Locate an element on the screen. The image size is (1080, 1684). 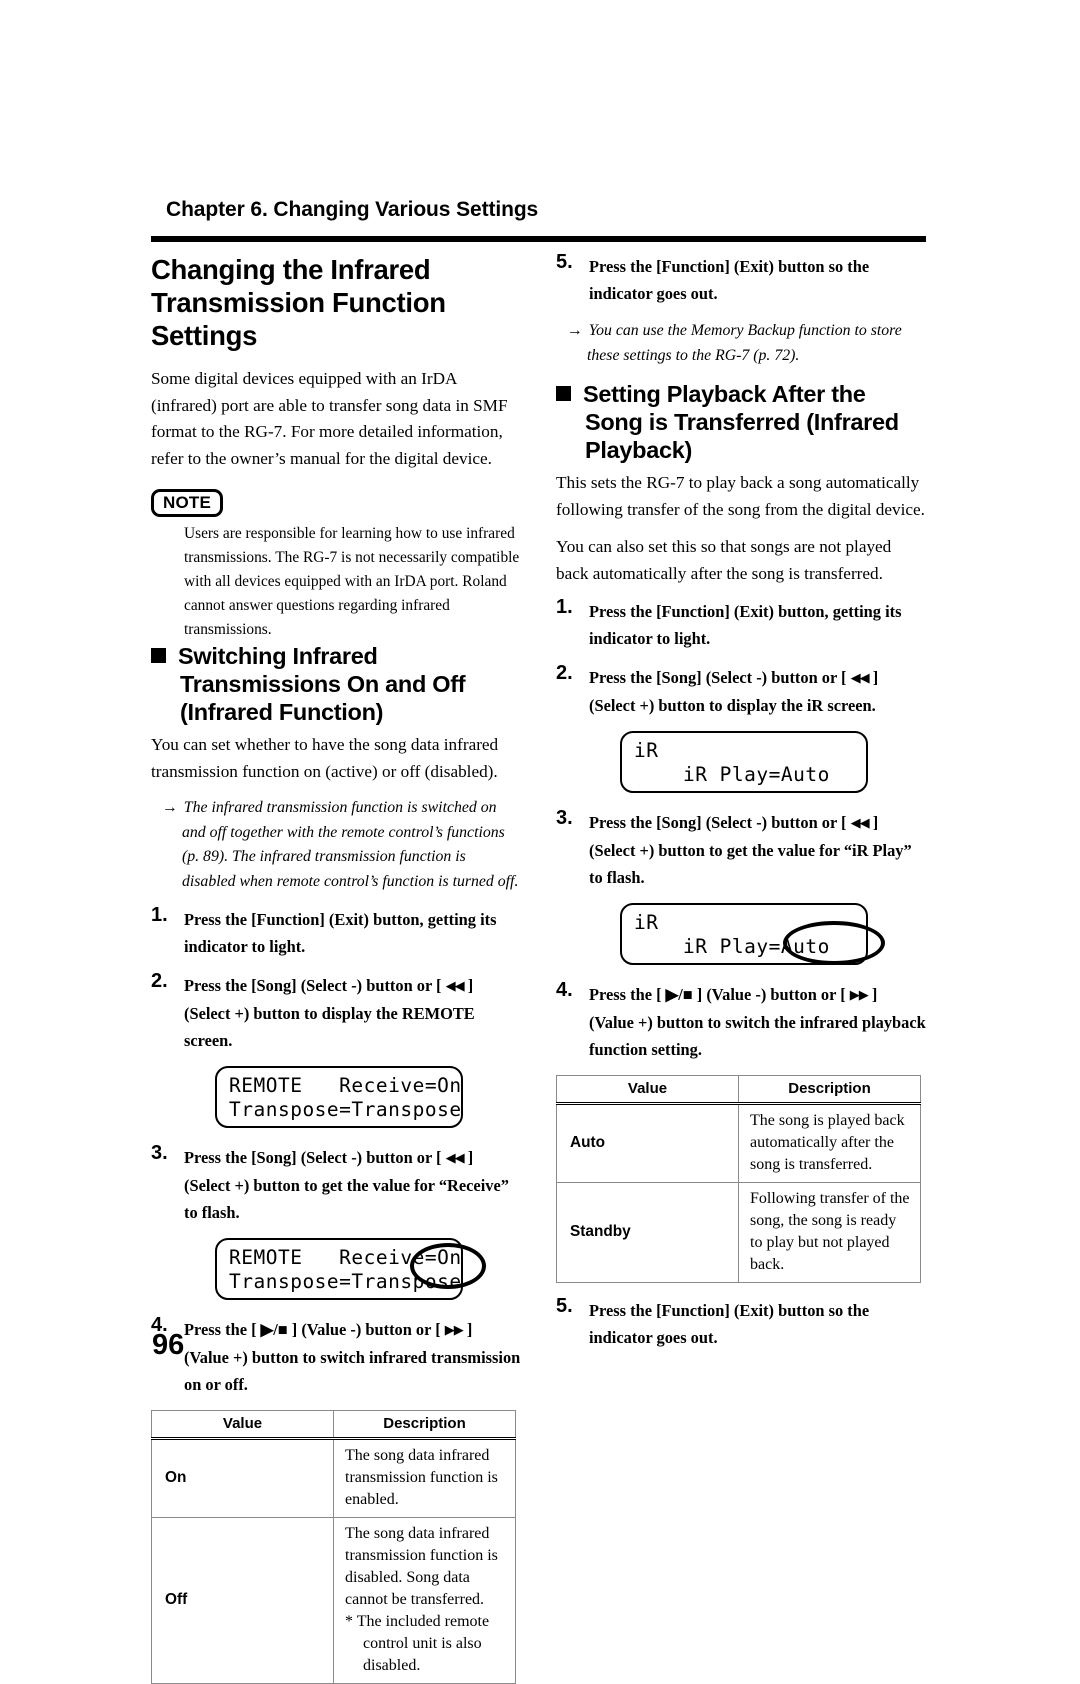
lcd-ir-screen-wrapper: iR iR Play=Auto is located at coordinates (744, 762).